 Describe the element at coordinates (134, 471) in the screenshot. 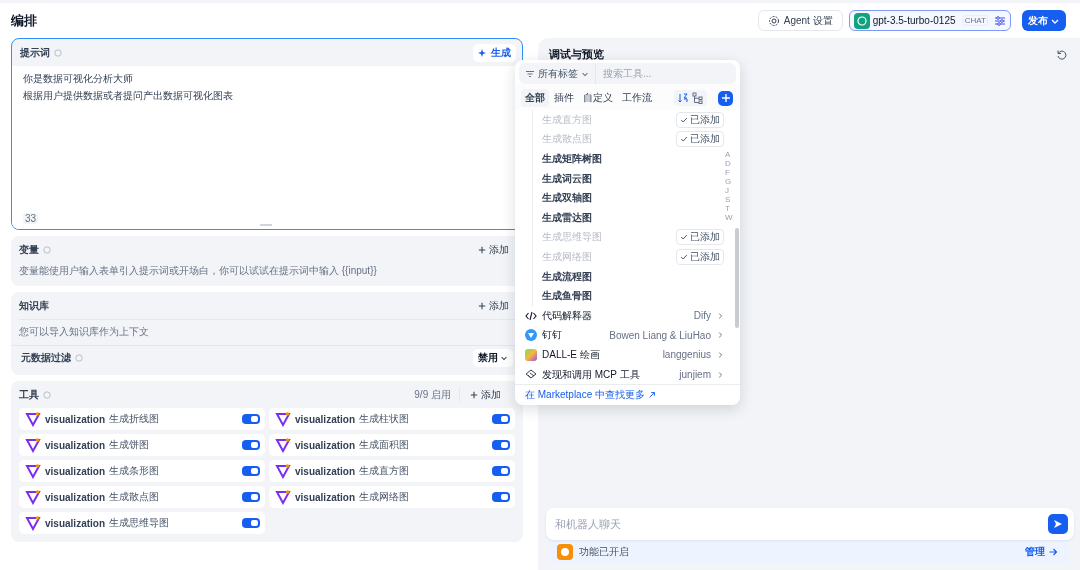

I see `tool-name: 生成条形图` at that location.